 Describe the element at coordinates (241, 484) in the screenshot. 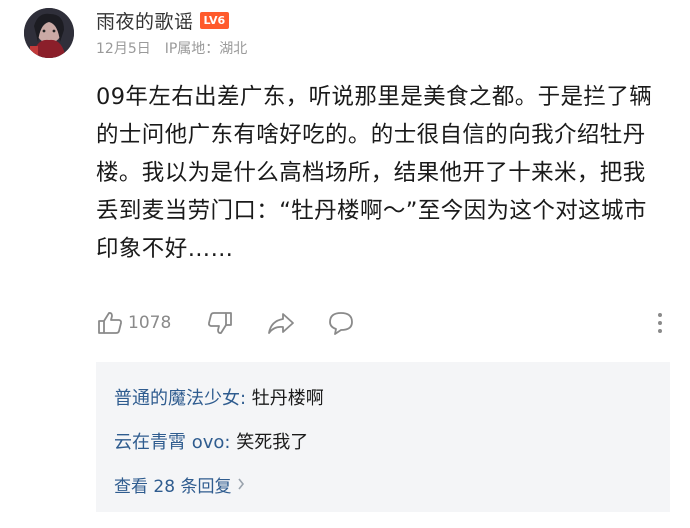

I see `chevron-right-icon` at that location.